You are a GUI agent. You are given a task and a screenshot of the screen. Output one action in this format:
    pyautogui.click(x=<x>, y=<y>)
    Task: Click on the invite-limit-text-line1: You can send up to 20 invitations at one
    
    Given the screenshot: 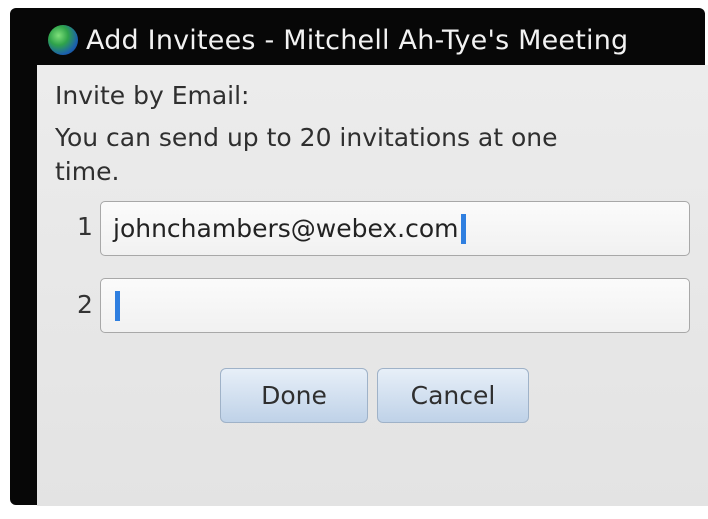 What is the action you would take?
    pyautogui.click(x=306, y=137)
    